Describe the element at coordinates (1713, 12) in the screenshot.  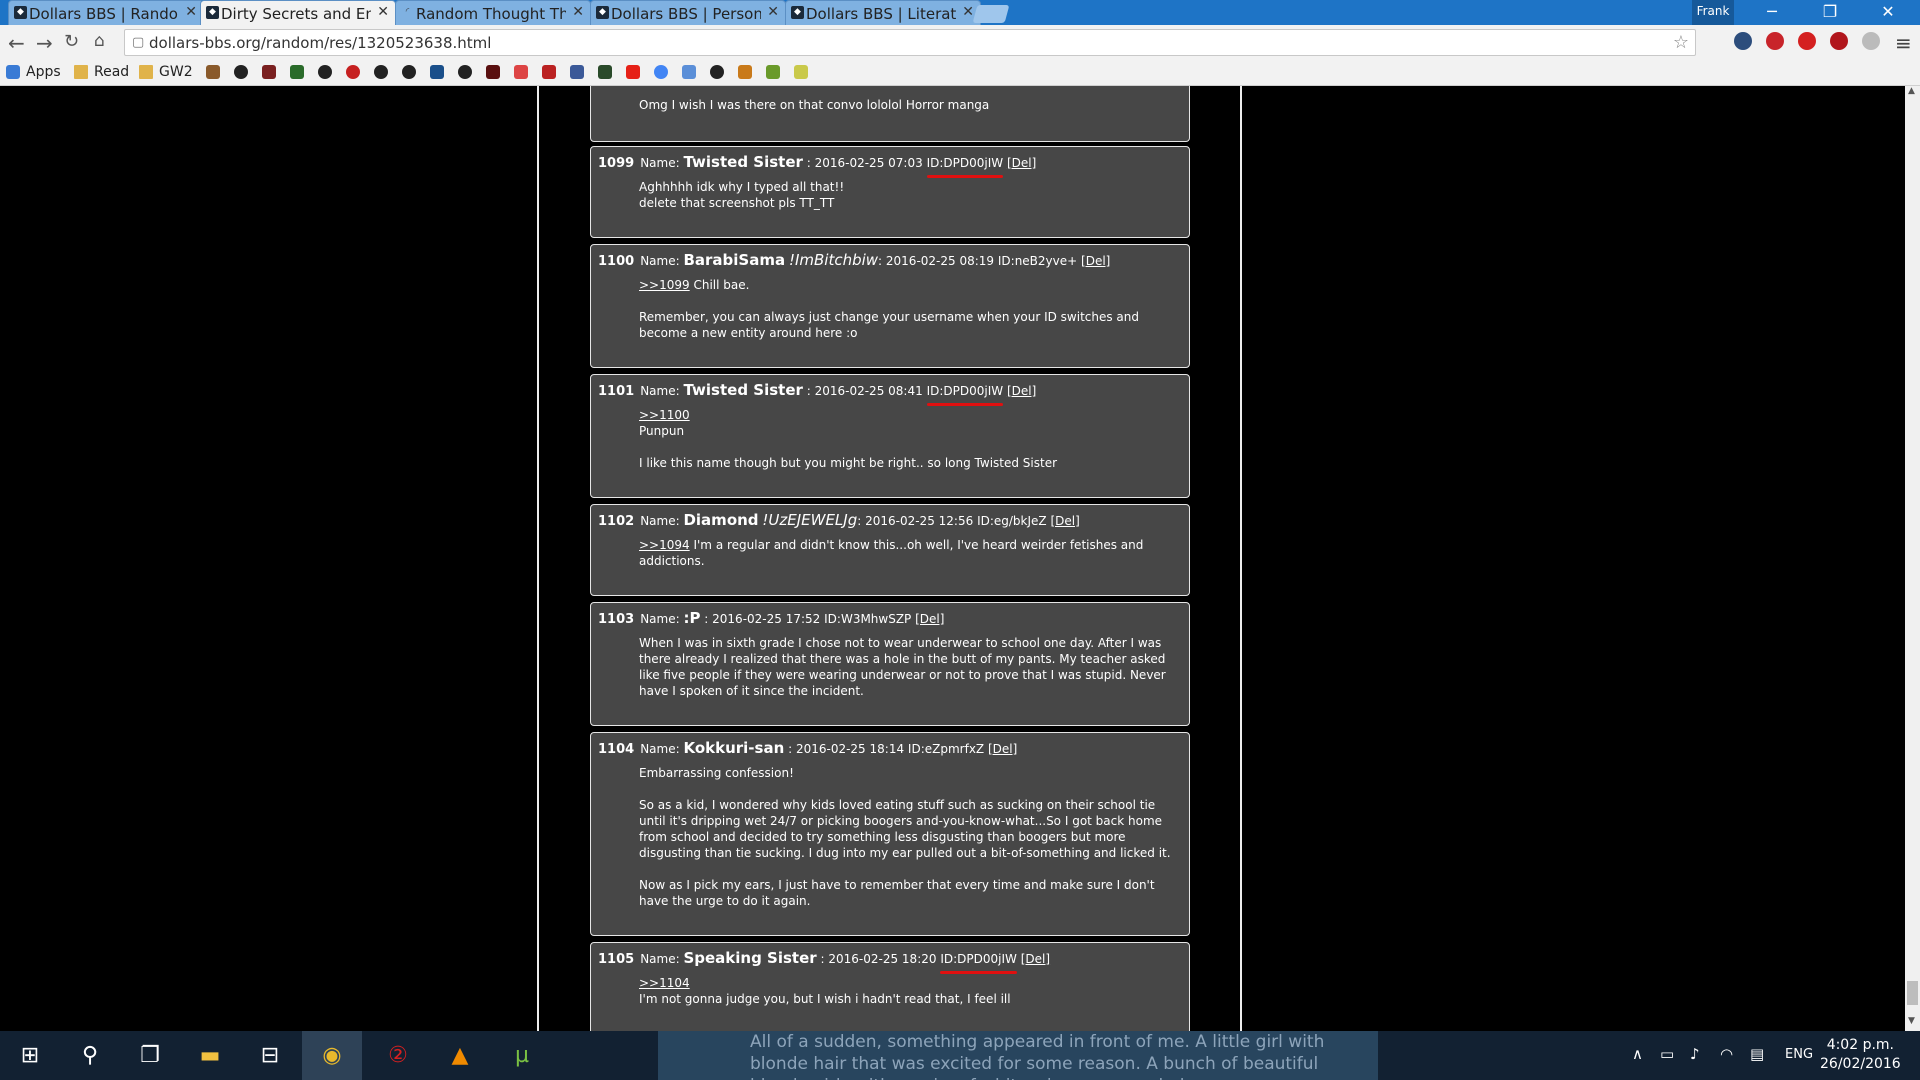
I see `profile-user-label: Frank` at that location.